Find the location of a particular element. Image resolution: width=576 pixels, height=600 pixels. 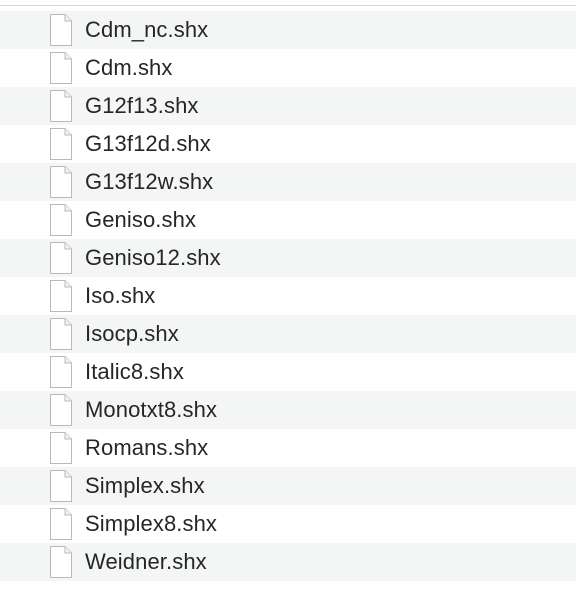

file-name: Geniso12.shx is located at coordinates (153, 257).